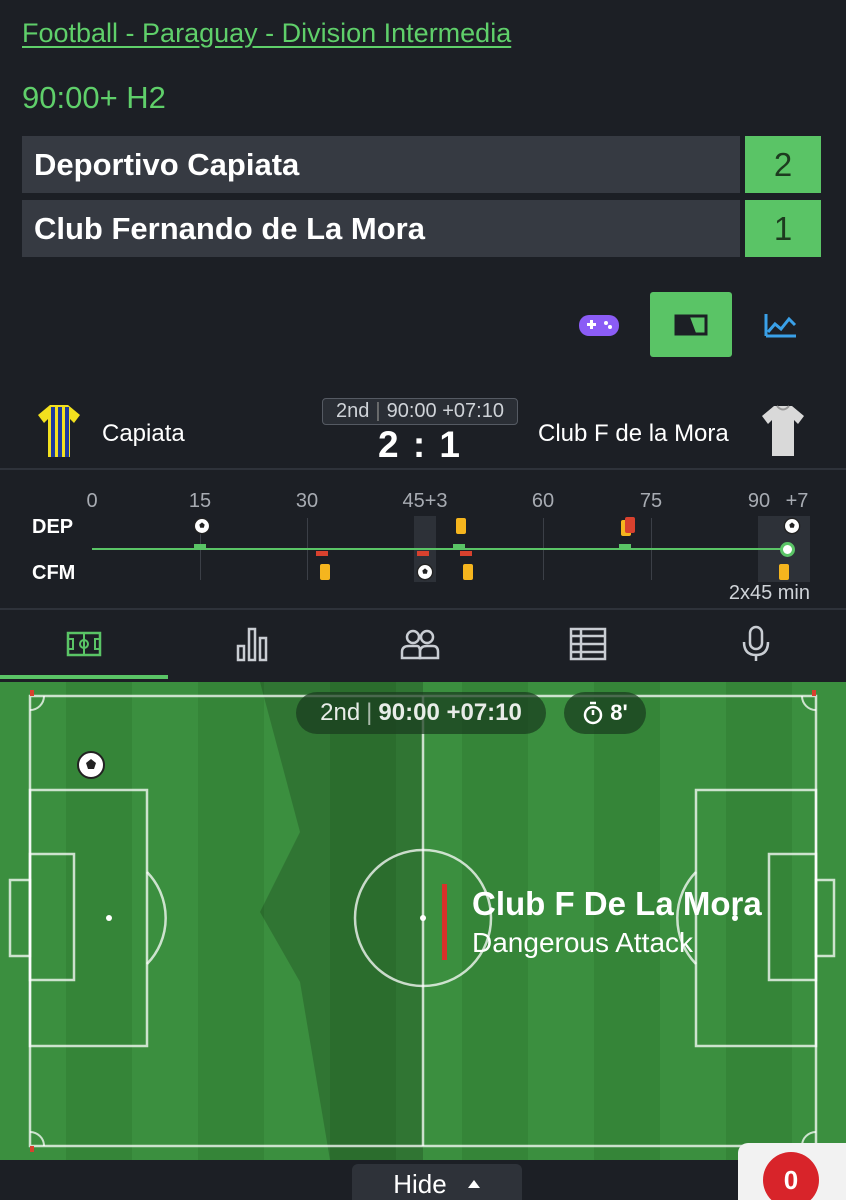 The width and height of the screenshot is (846, 1200). I want to click on attack-type: Dangerous Attack, so click(583, 942).